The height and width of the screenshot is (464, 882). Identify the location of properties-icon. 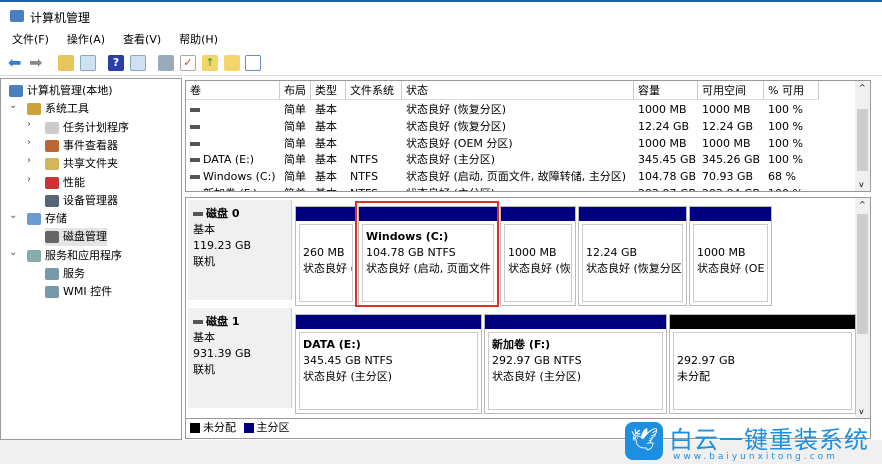
(253, 63).